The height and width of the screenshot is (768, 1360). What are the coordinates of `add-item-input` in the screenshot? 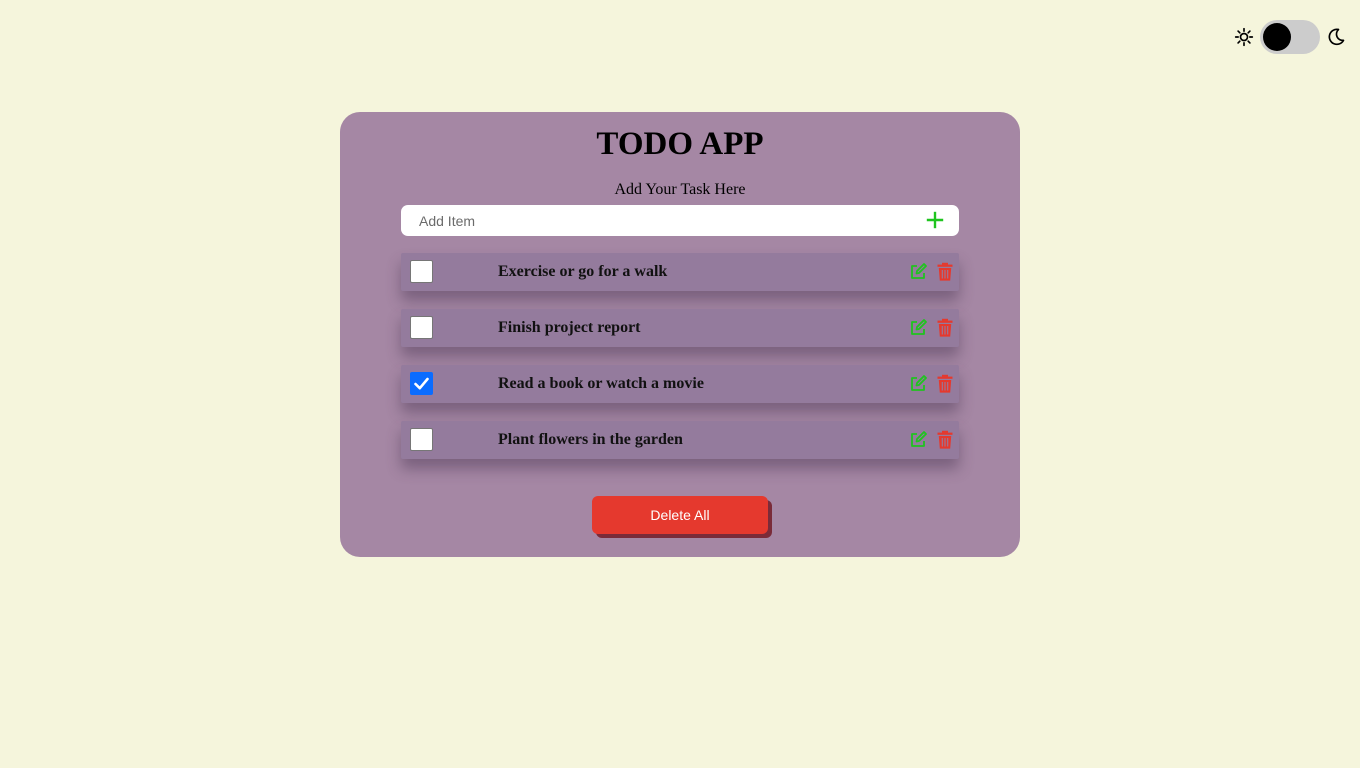 It's located at (651, 220).